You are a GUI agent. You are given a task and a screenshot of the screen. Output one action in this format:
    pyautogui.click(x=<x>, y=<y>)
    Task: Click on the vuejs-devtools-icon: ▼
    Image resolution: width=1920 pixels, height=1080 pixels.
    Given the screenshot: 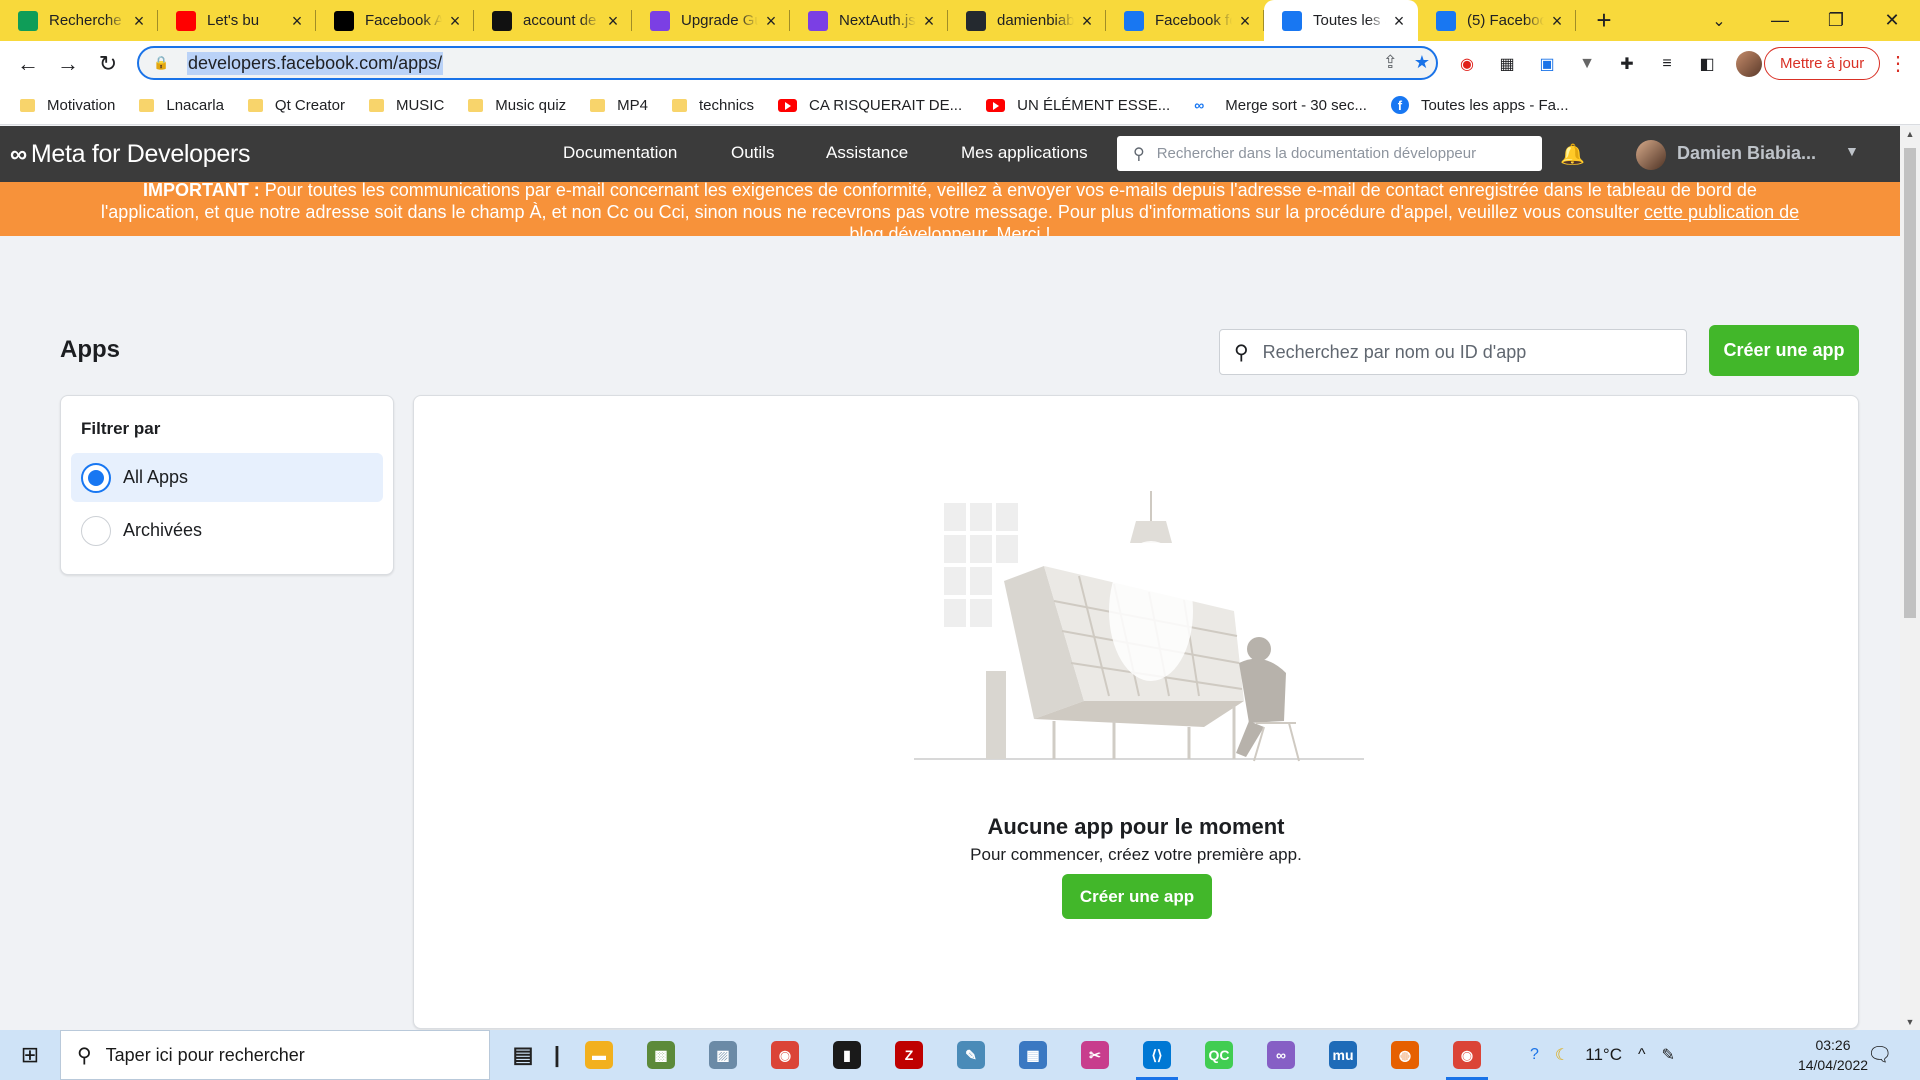 What is the action you would take?
    pyautogui.click(x=1587, y=64)
    